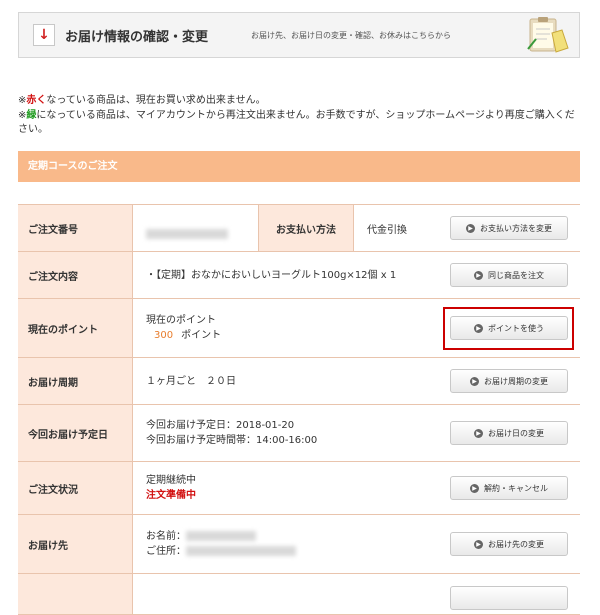 The height and width of the screenshot is (615, 600). I want to click on order-contents-value: ・【定期】おなかにおいしいヨーグルト100g×12個 x 1, so click(271, 275).